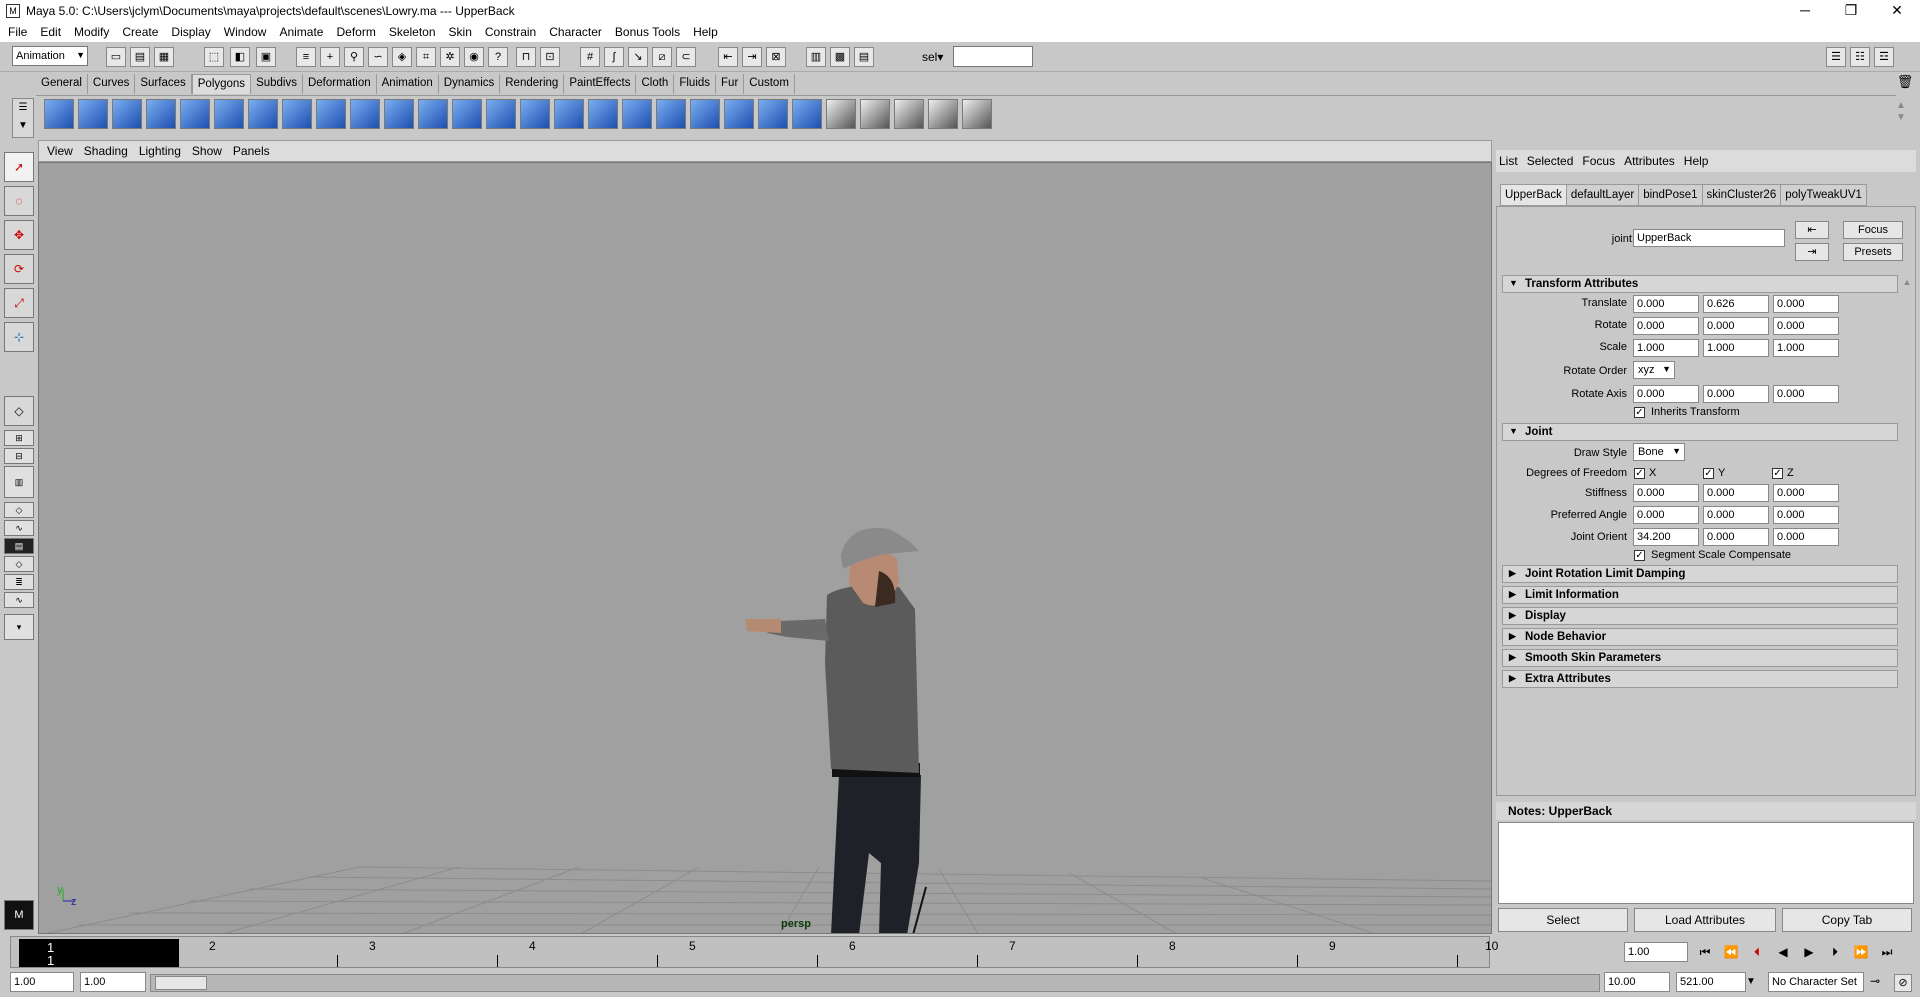 The width and height of the screenshot is (1920, 997). What do you see at coordinates (1598, 161) in the screenshot?
I see `ae-menu-focus: Focus` at bounding box center [1598, 161].